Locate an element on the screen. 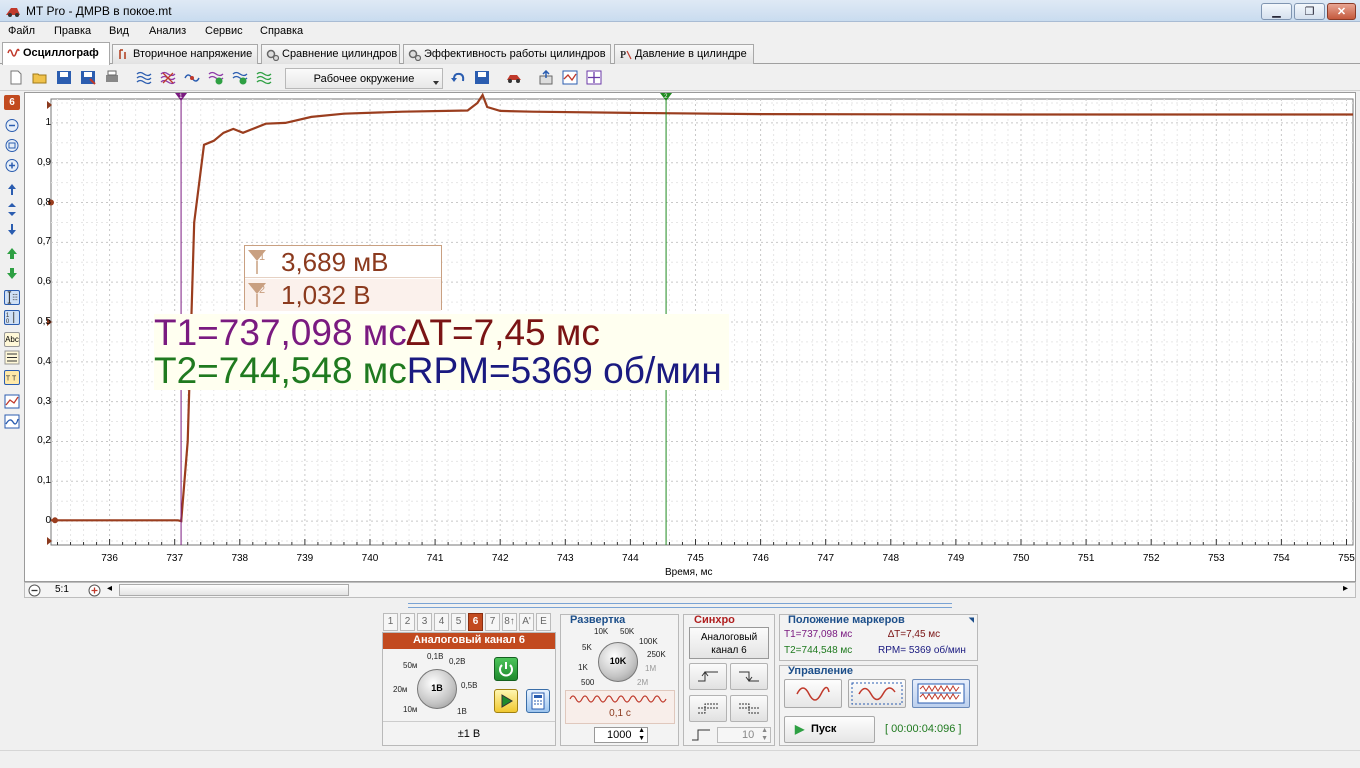 This screenshot has width=1360, height=768. menu-analysis: Анализ is located at coordinates (167, 31).